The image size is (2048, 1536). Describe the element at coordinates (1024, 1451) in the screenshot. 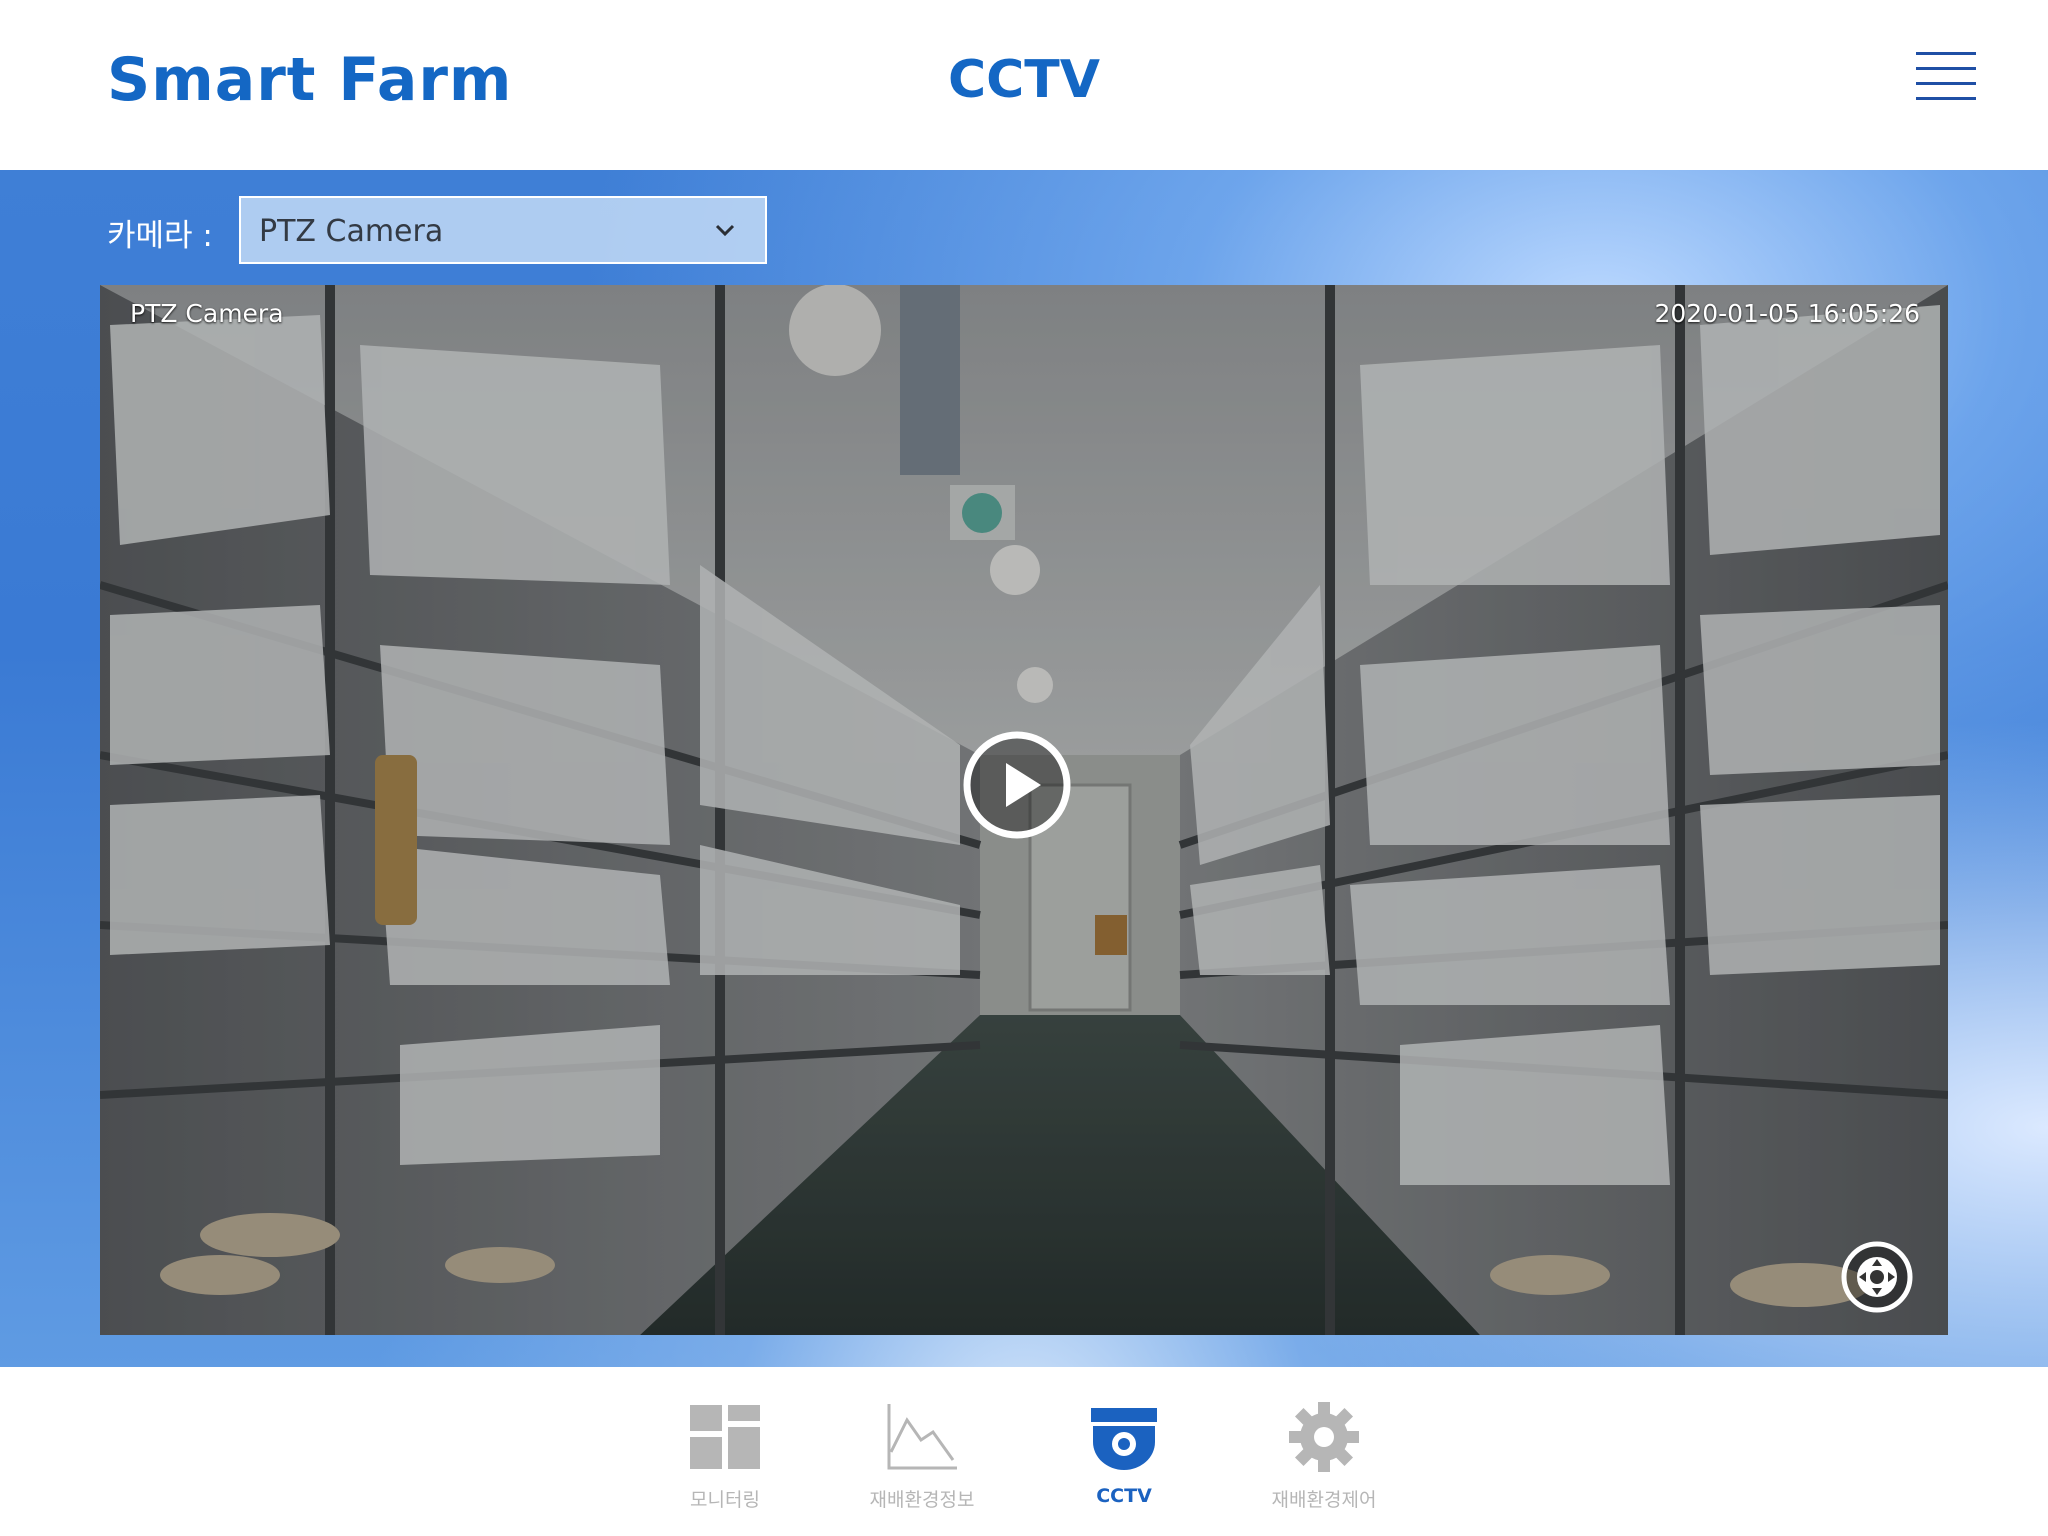

I see `bottom-nav: 모니터링 재배환경정보 CCTV 재배환경제어` at that location.